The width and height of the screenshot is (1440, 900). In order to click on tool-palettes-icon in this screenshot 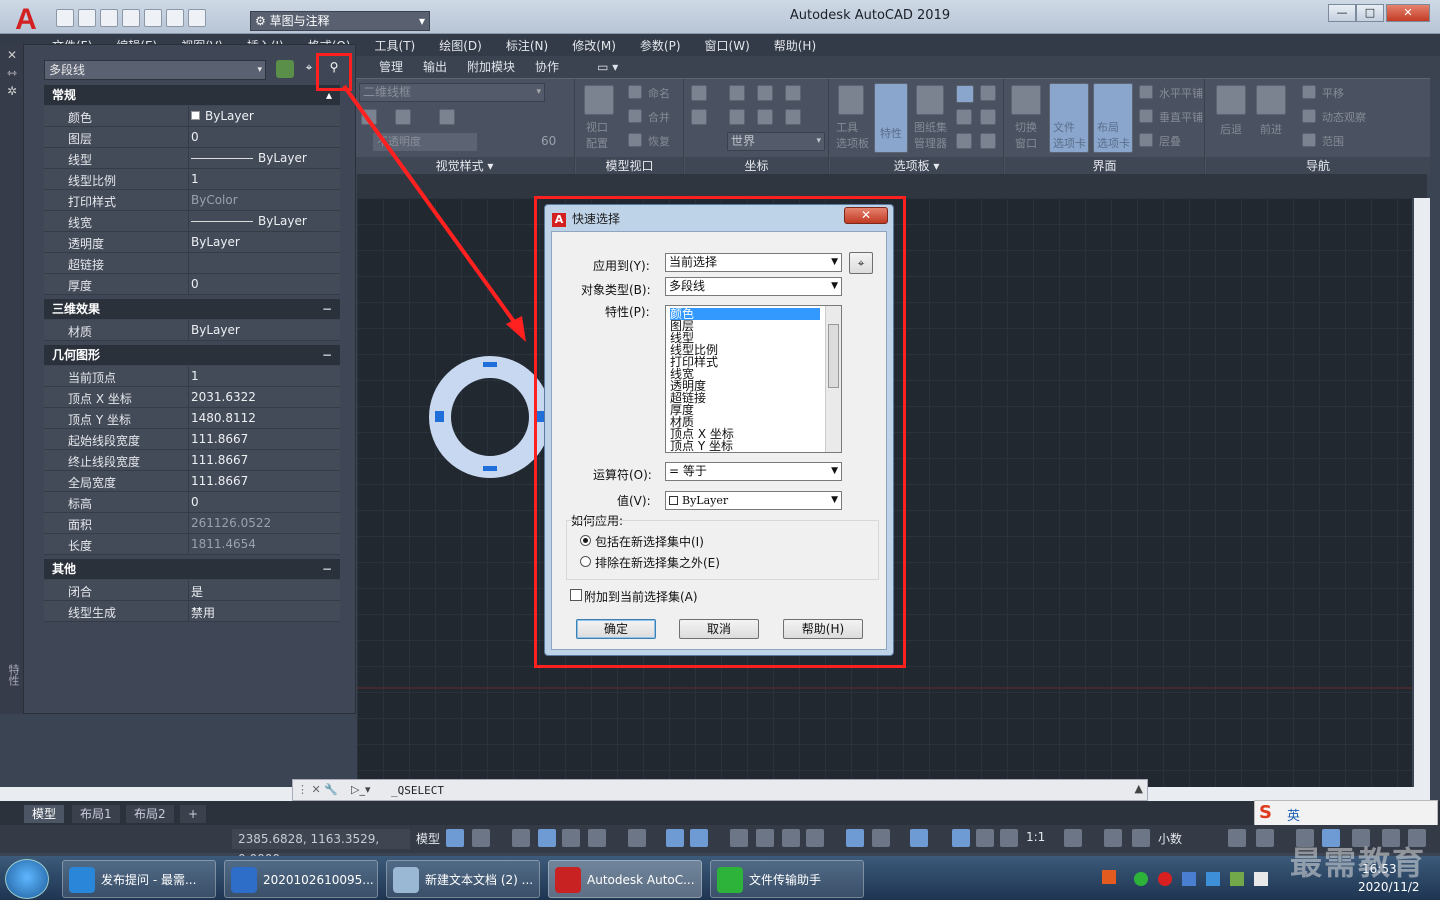, I will do `click(851, 100)`.